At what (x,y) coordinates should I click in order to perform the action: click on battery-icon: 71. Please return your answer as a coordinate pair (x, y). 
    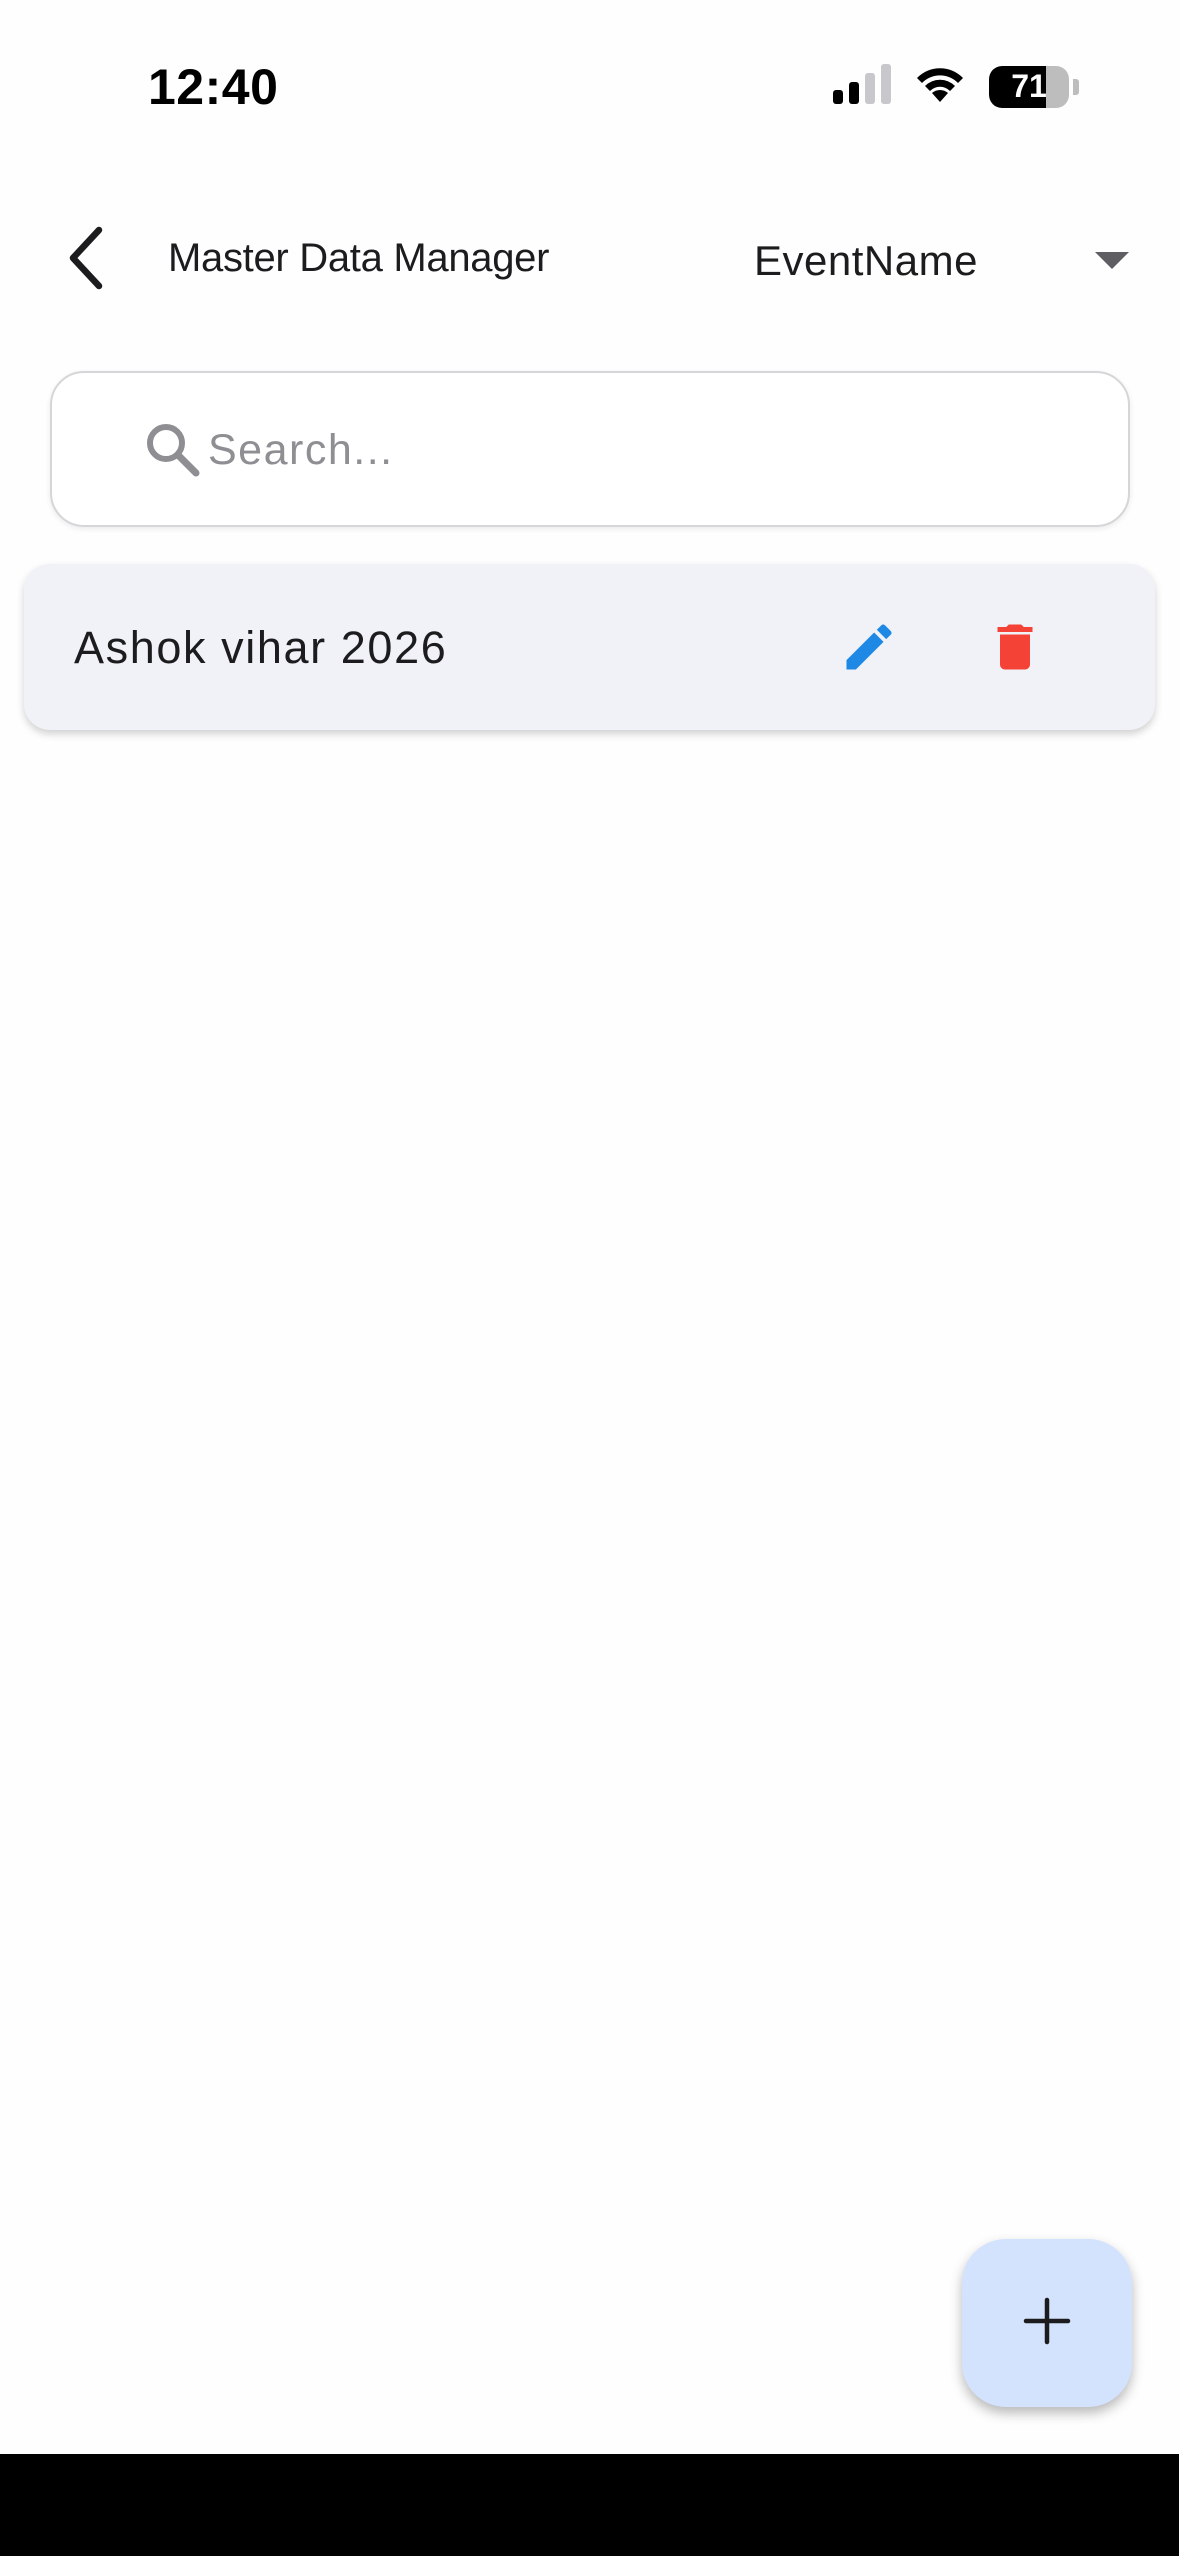
    Looking at the image, I should click on (1029, 86).